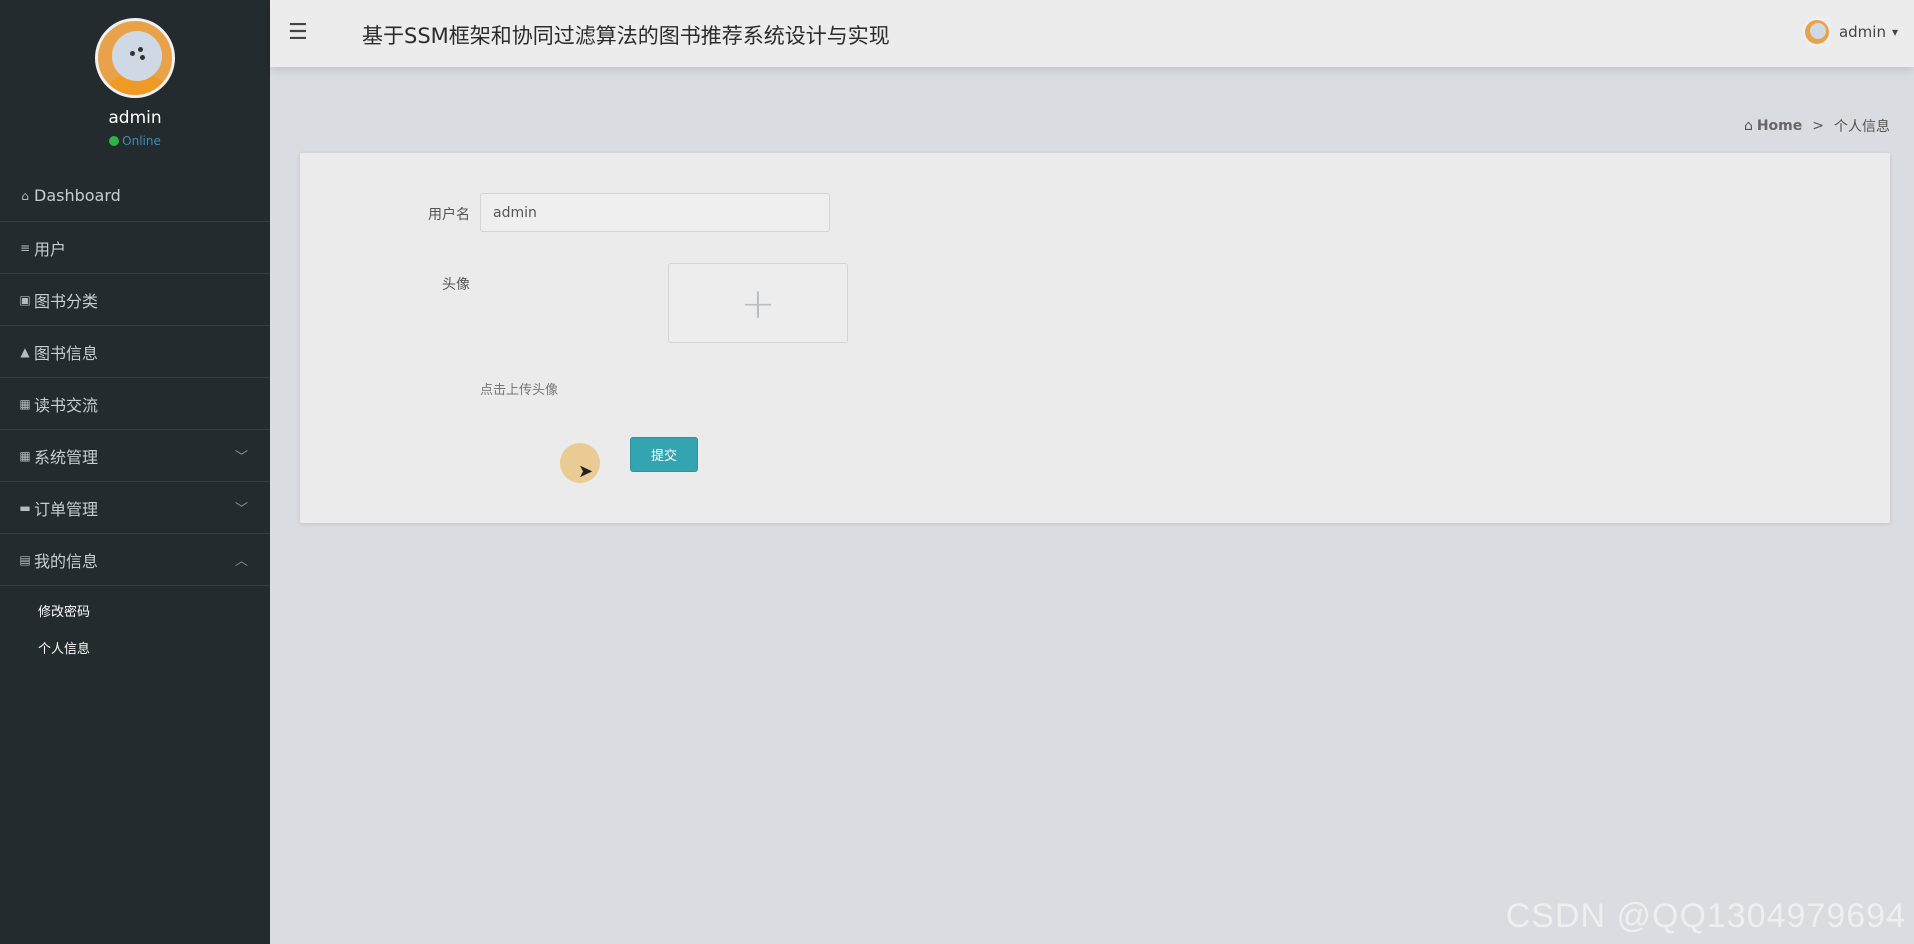 The height and width of the screenshot is (944, 1914). I want to click on sidebar-item-my-info: ▤ 我的信息 ︿, so click(135, 560).